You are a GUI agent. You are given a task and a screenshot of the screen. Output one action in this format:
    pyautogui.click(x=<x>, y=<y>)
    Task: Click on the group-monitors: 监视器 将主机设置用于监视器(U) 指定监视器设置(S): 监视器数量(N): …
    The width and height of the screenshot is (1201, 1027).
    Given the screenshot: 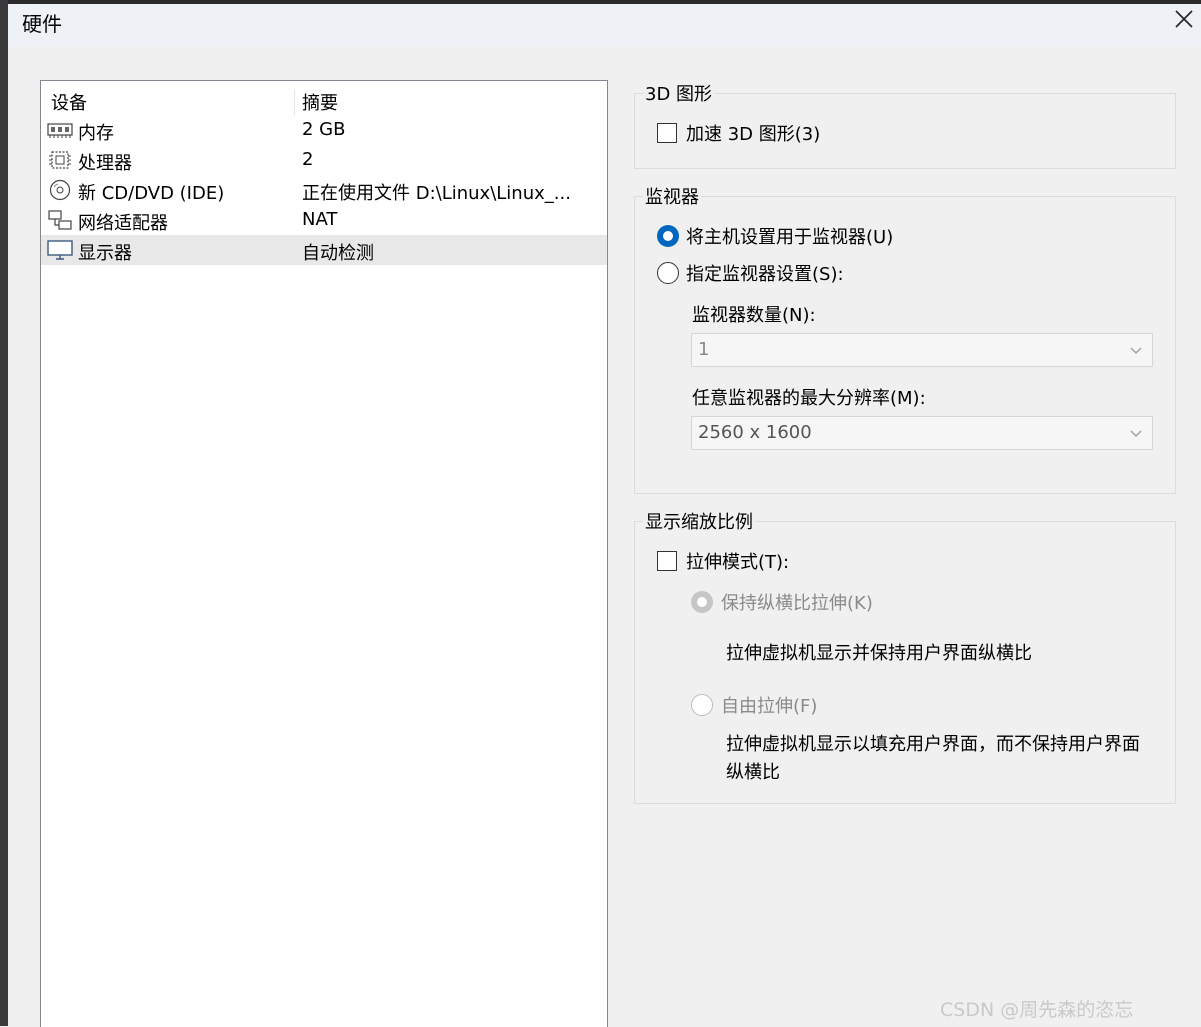 What is the action you would take?
    pyautogui.click(x=905, y=338)
    